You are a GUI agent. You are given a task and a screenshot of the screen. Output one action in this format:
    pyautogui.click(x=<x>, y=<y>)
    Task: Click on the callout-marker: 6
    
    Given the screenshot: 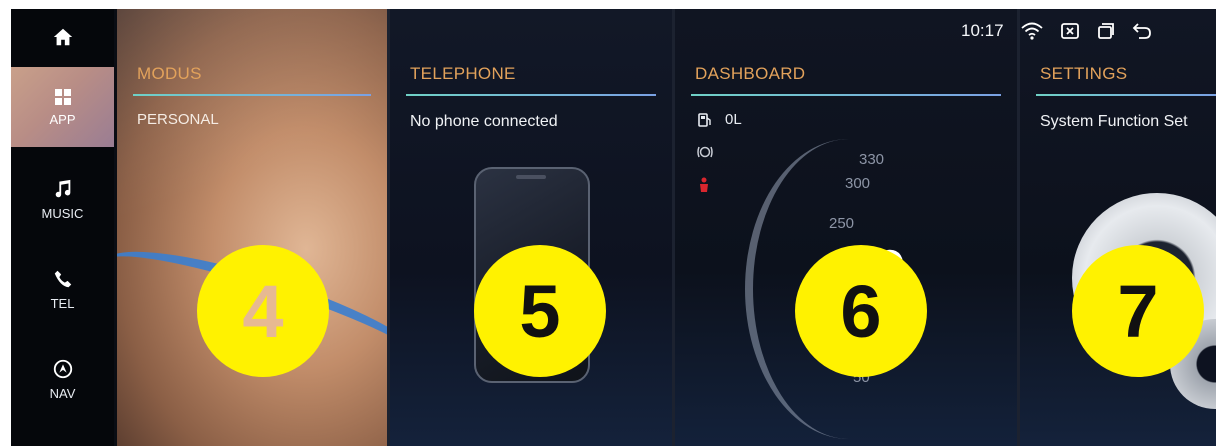 What is the action you would take?
    pyautogui.click(x=861, y=311)
    